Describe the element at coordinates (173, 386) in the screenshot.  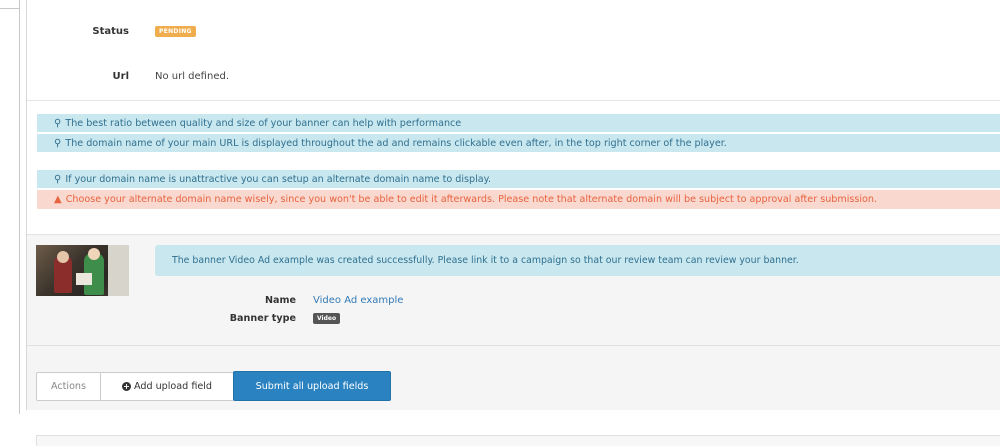
I see `add-upload-field-label: Add upload field` at that location.